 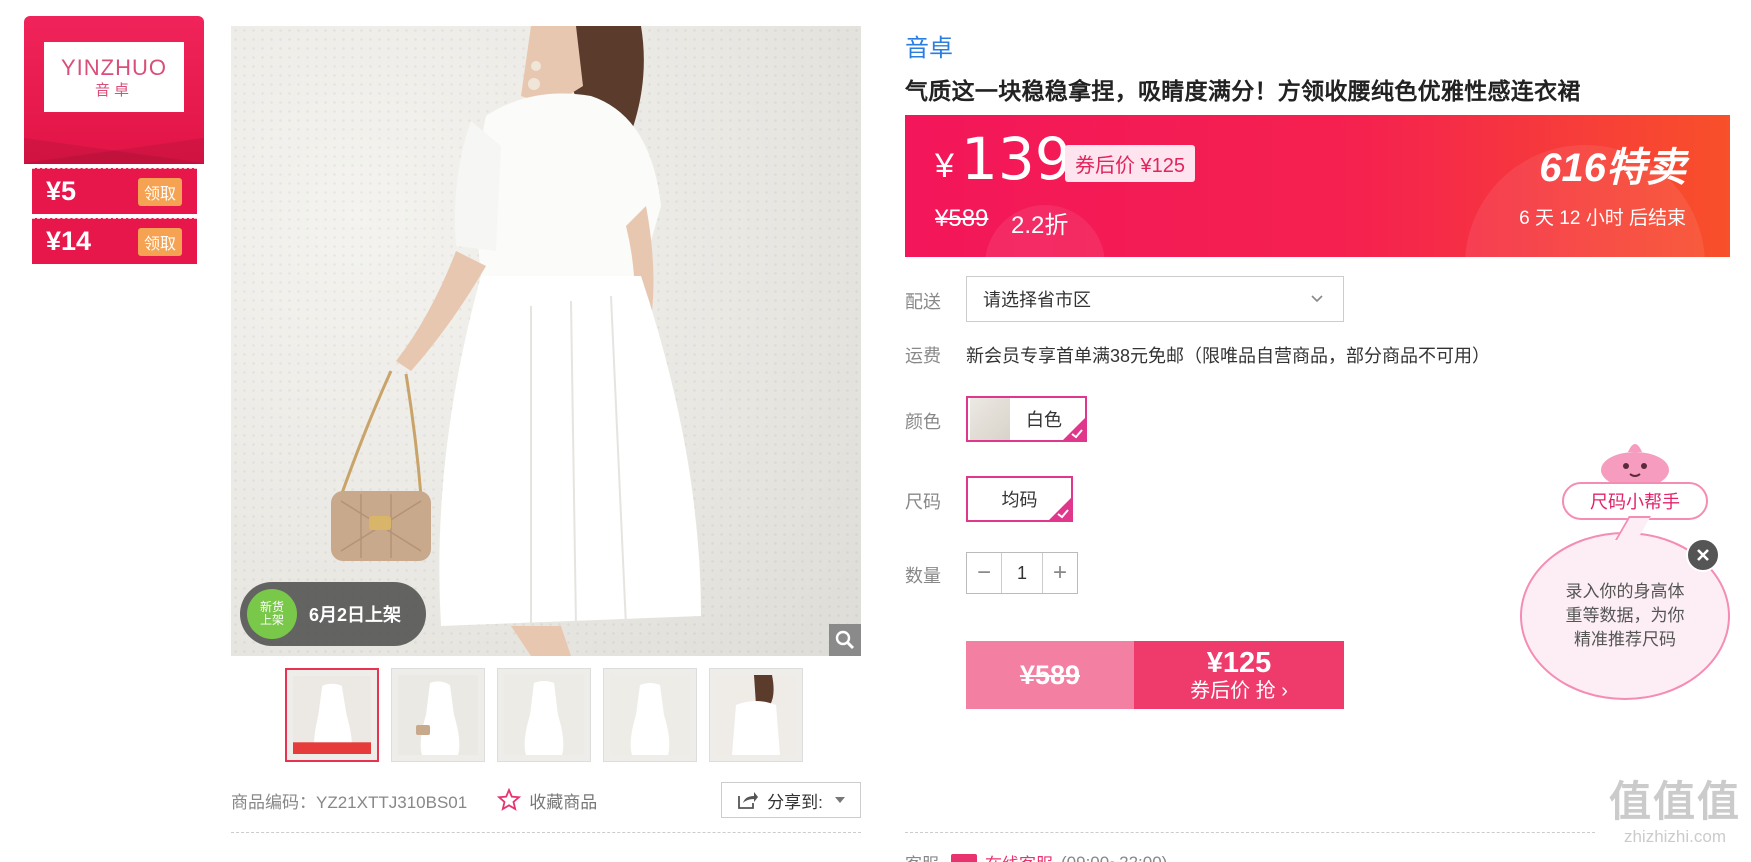 I want to click on size-helper-text: 录入你的身高体重等数据，为你精准推荐尺码, so click(x=1625, y=615).